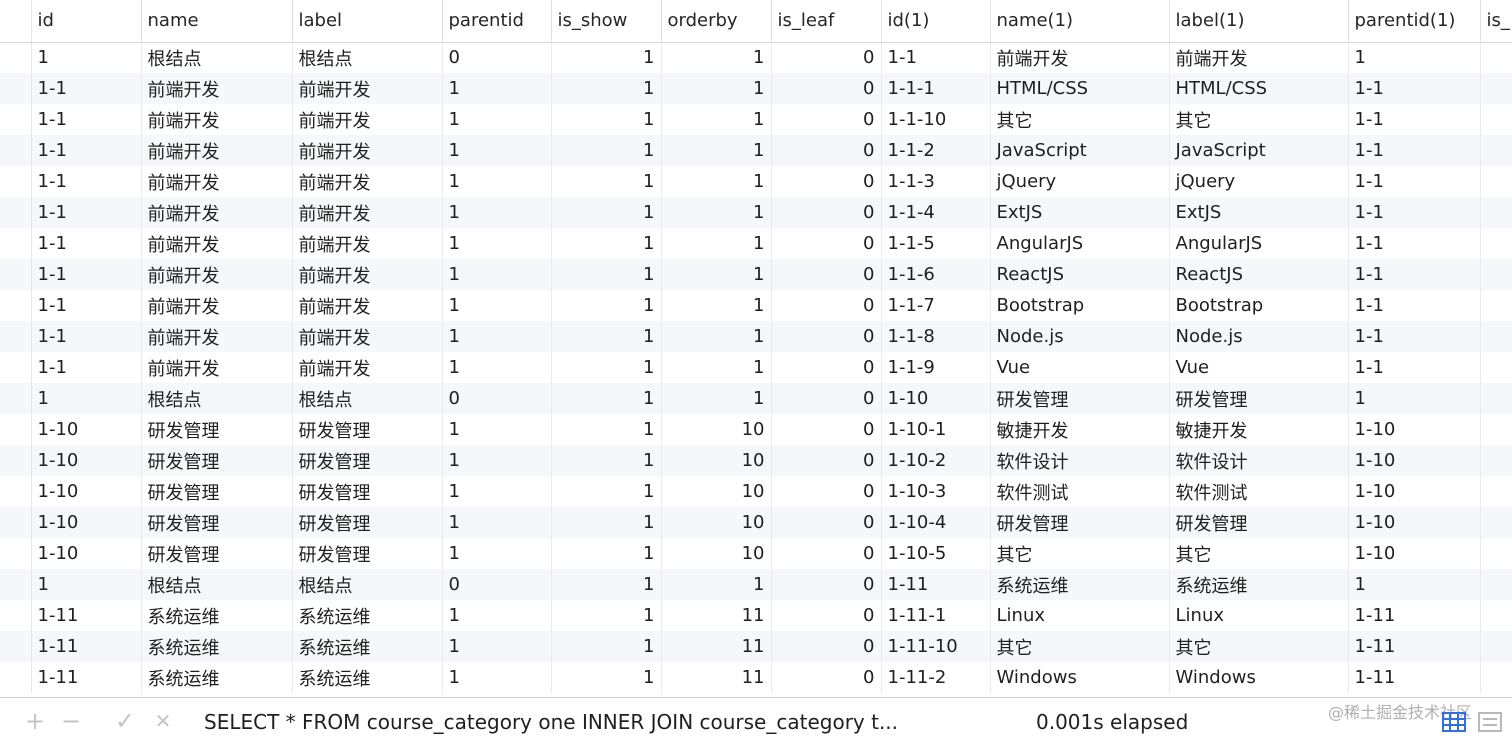 This screenshot has width=1512, height=743. What do you see at coordinates (936, 677) in the screenshot?
I see `table-cell: 1-11-2` at bounding box center [936, 677].